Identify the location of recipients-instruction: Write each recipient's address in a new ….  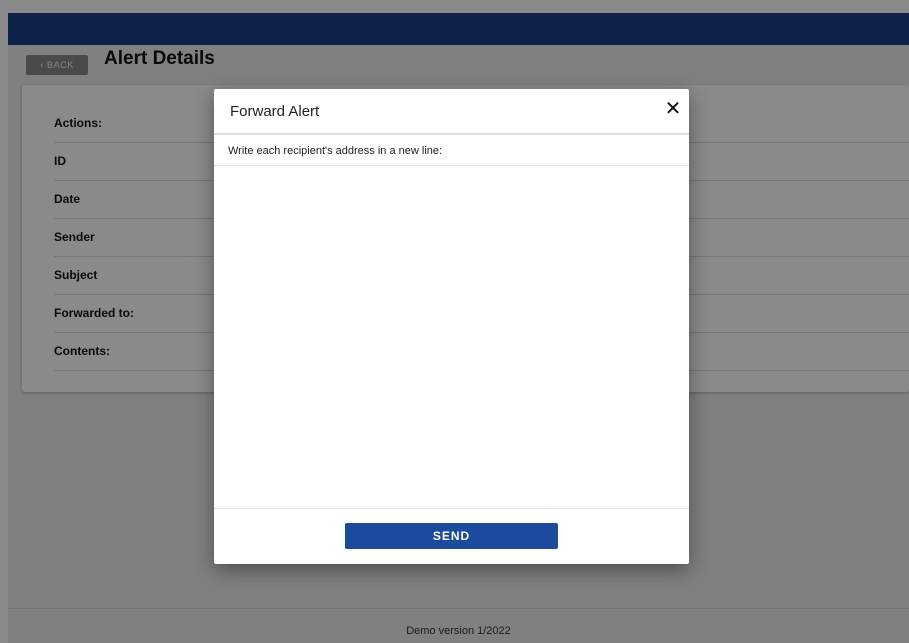
(335, 151).